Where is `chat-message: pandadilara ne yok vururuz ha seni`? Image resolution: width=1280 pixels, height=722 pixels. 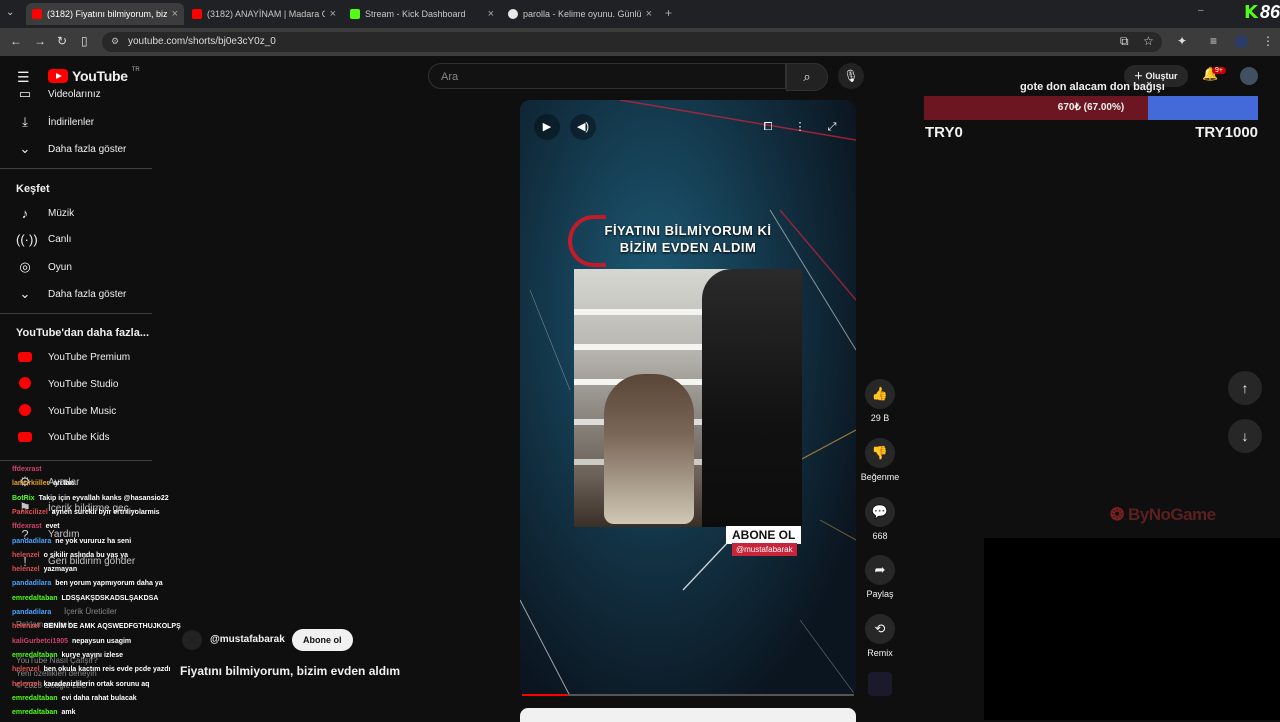 chat-message: pandadilara ne yok vururuz ha seni is located at coordinates (71, 541).